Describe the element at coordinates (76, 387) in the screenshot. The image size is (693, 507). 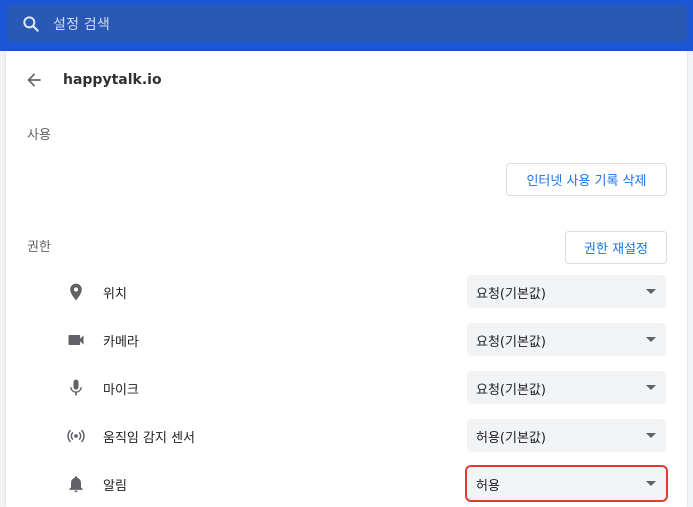
I see `microphone-icon` at that location.